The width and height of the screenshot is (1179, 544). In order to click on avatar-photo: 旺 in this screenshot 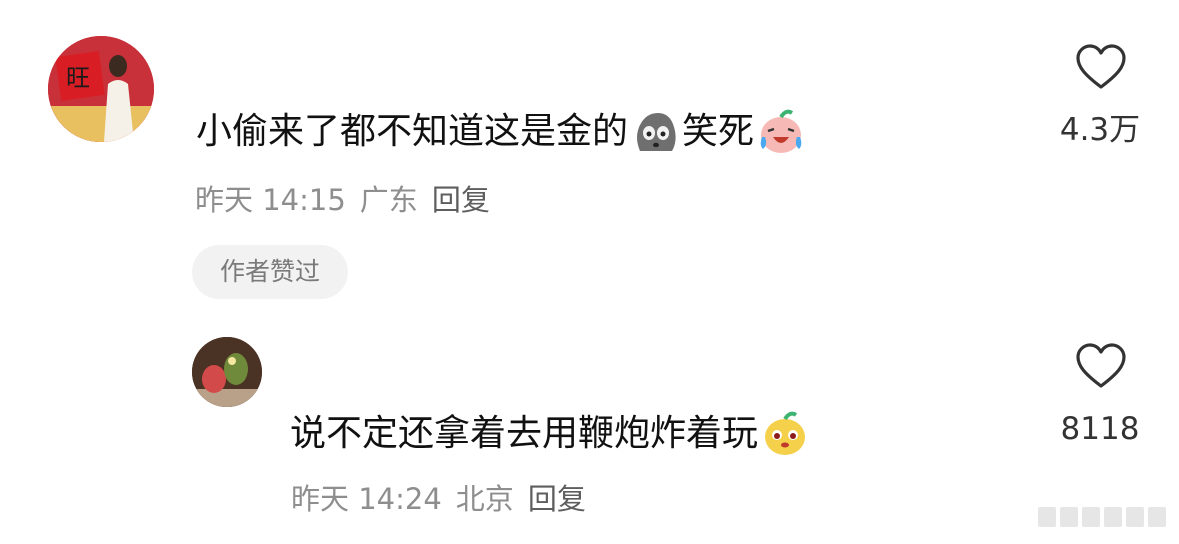, I will do `click(101, 89)`.